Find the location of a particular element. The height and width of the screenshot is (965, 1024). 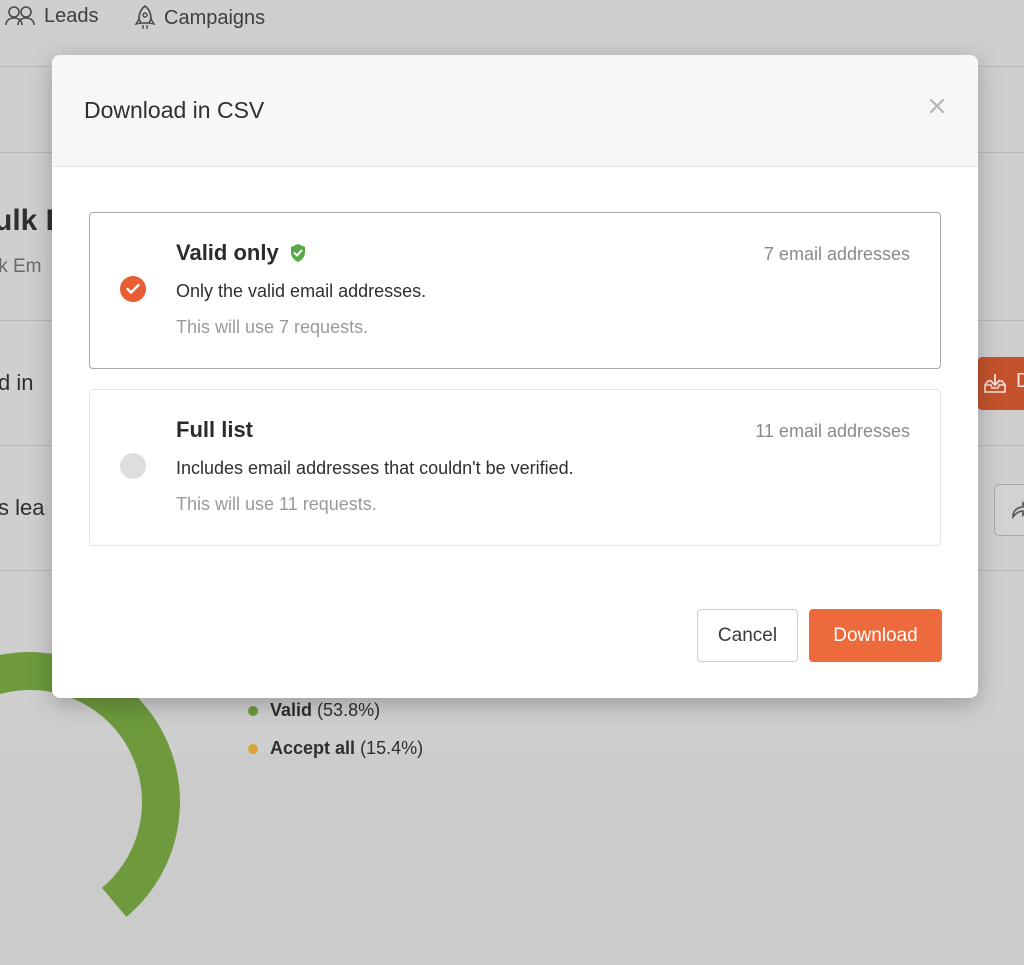

legend-item-valid: Valid (53.8%) is located at coordinates (314, 710).